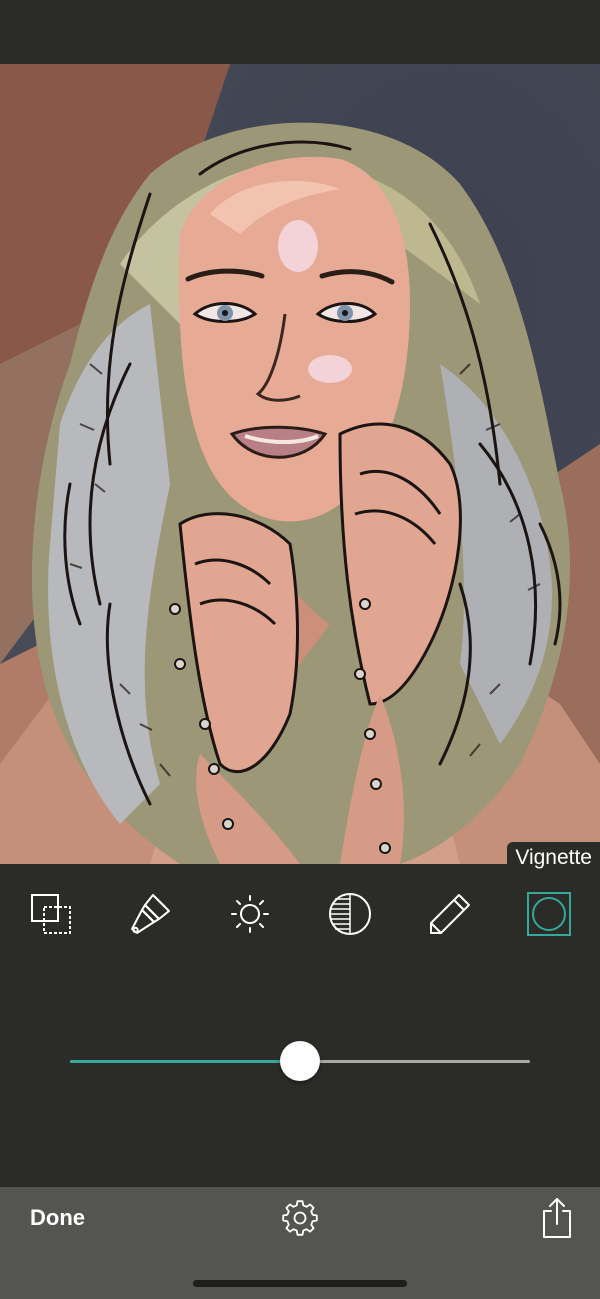  Describe the element at coordinates (300, 1243) in the screenshot. I see `bottom-bar: Done` at that location.